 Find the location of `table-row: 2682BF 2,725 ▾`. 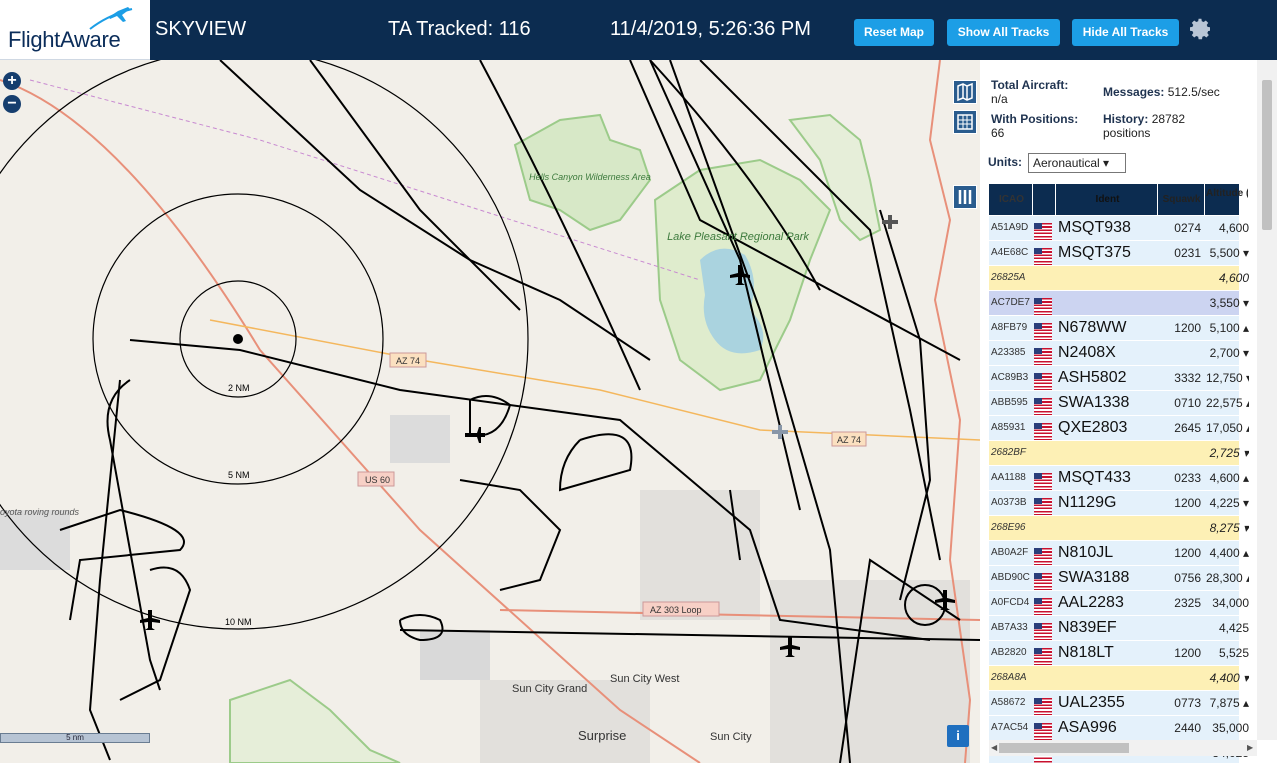

table-row: 2682BF 2,725 ▾ is located at coordinates (1119, 453).